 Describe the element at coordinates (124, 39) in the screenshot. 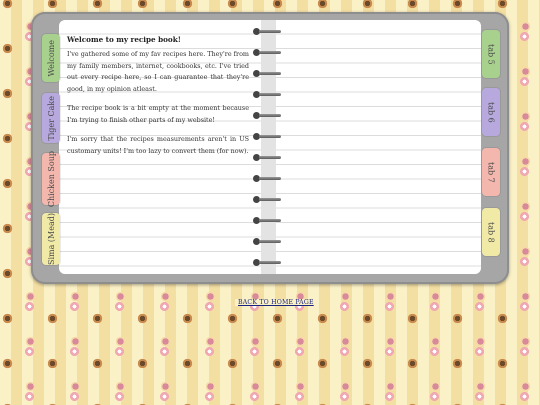

I see `page-title: Welcome to my recipe book!` at that location.